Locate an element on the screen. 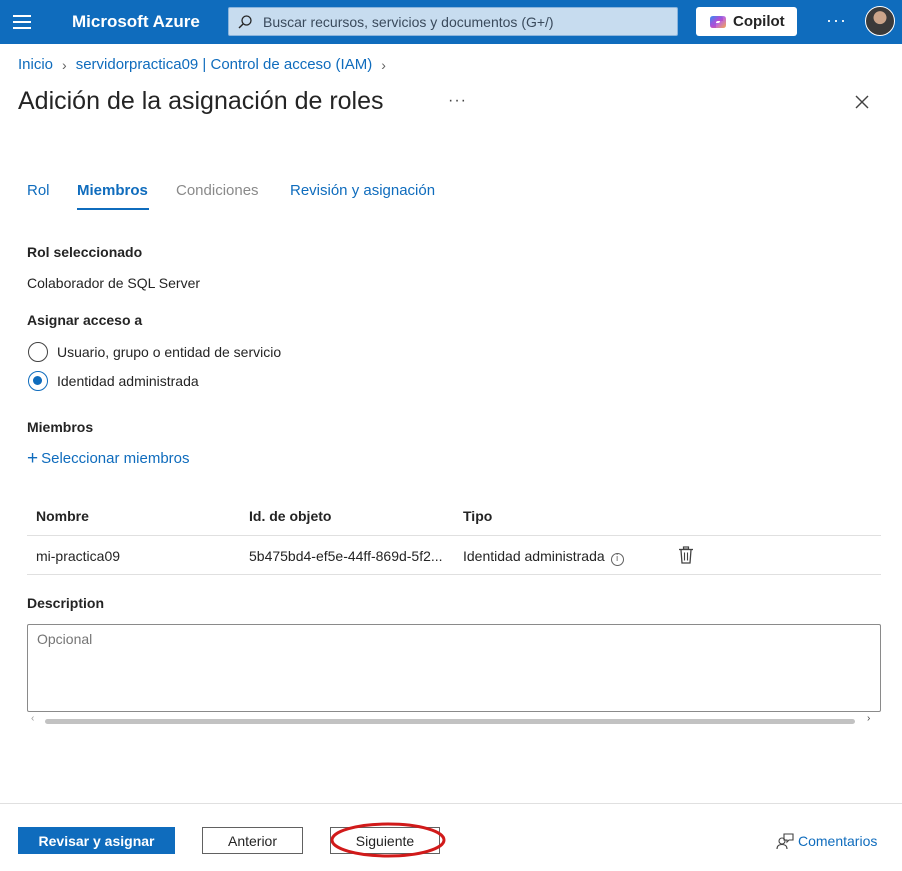 The image size is (902, 871). assign-heading: Asignar acceso a is located at coordinates (85, 320).